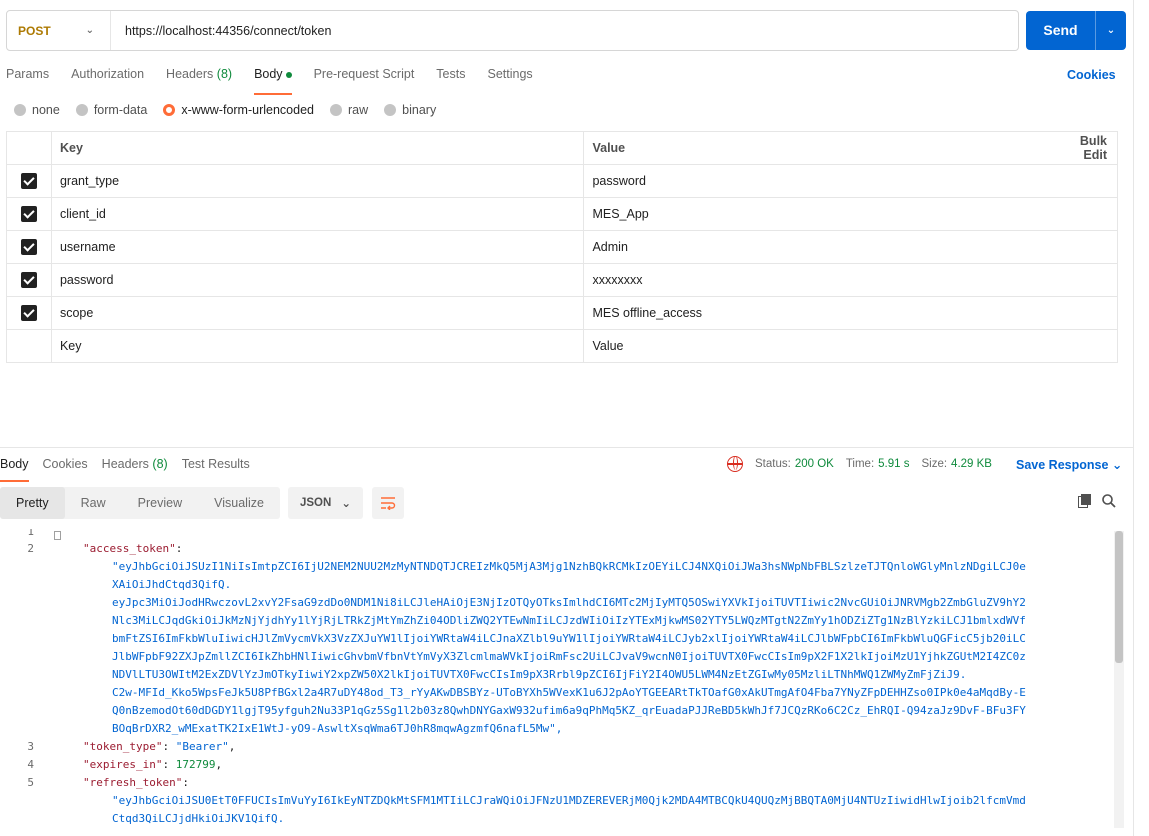 This screenshot has height=836, width=1149. What do you see at coordinates (159, 746) in the screenshot?
I see `code-line-token-type: "token_type": "Bearer",` at bounding box center [159, 746].